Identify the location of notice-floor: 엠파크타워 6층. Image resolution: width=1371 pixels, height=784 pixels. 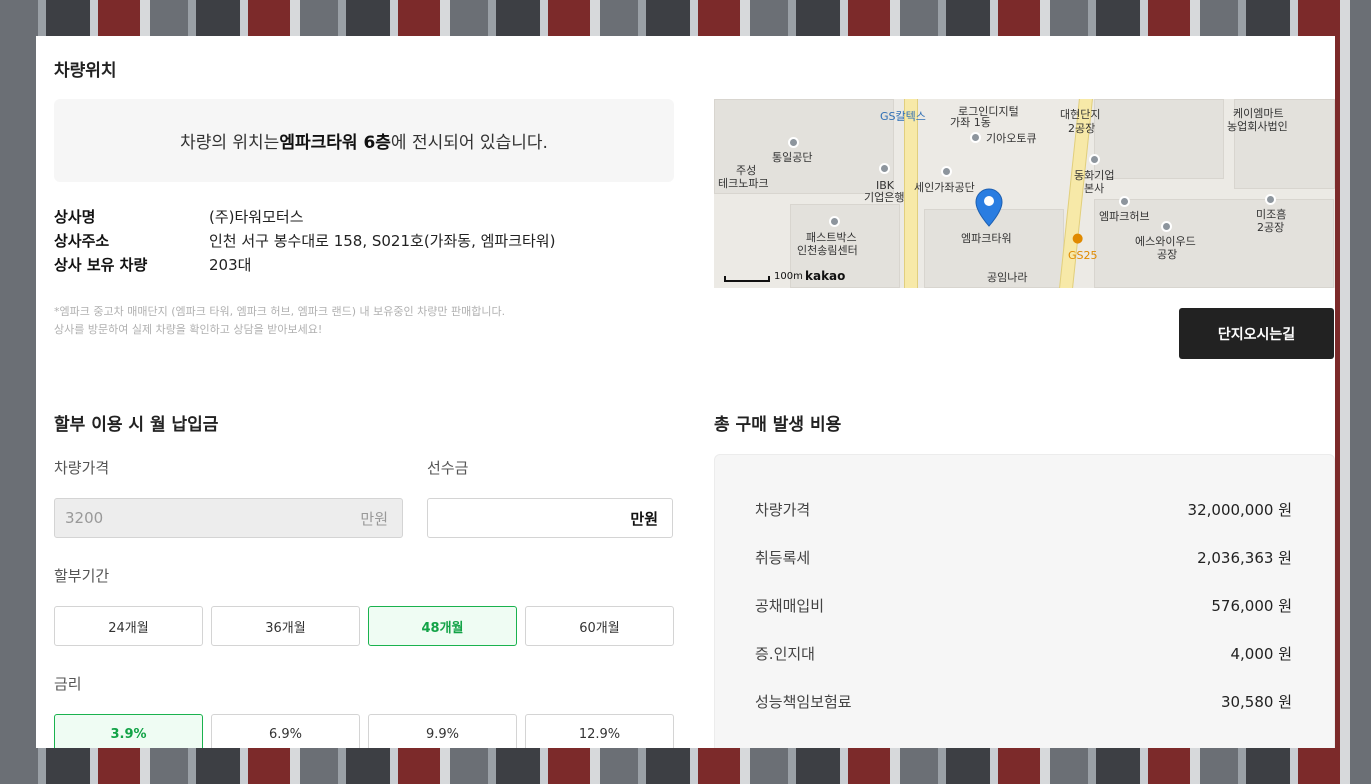
(335, 143).